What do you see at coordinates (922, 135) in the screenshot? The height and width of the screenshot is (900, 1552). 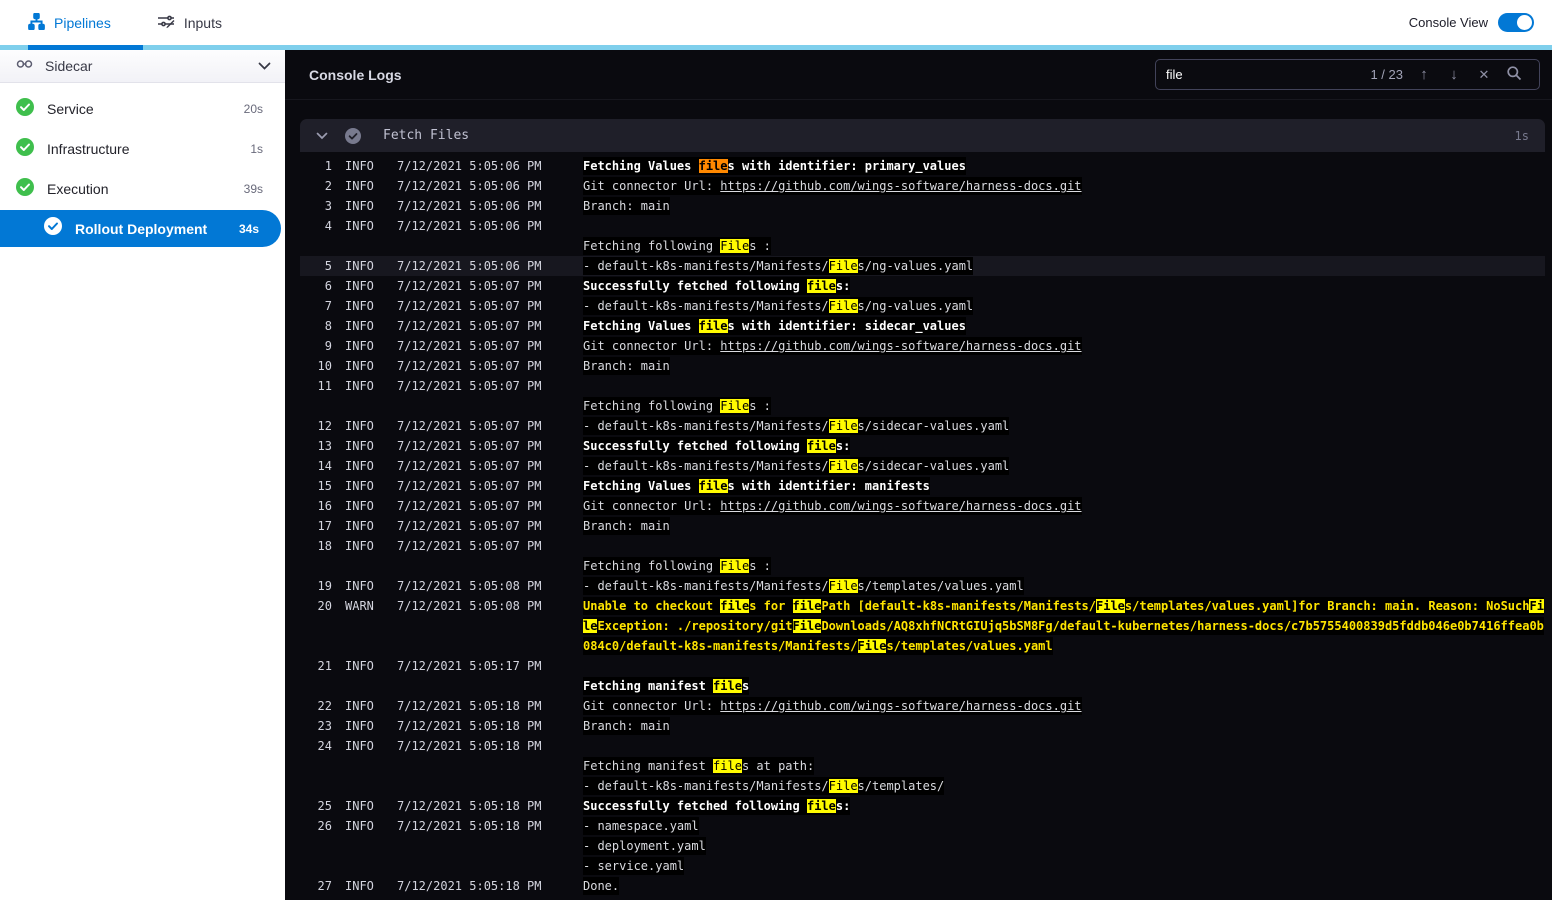 I see `log-section-header: Fetch Files 1s` at bounding box center [922, 135].